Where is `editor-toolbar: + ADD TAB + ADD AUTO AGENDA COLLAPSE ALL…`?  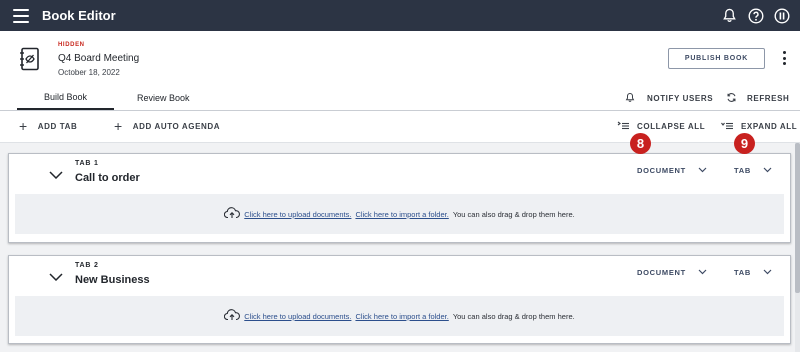
editor-toolbar: + ADD TAB + ADD AUTO AGENDA COLLAPSE ALL… is located at coordinates (400, 127).